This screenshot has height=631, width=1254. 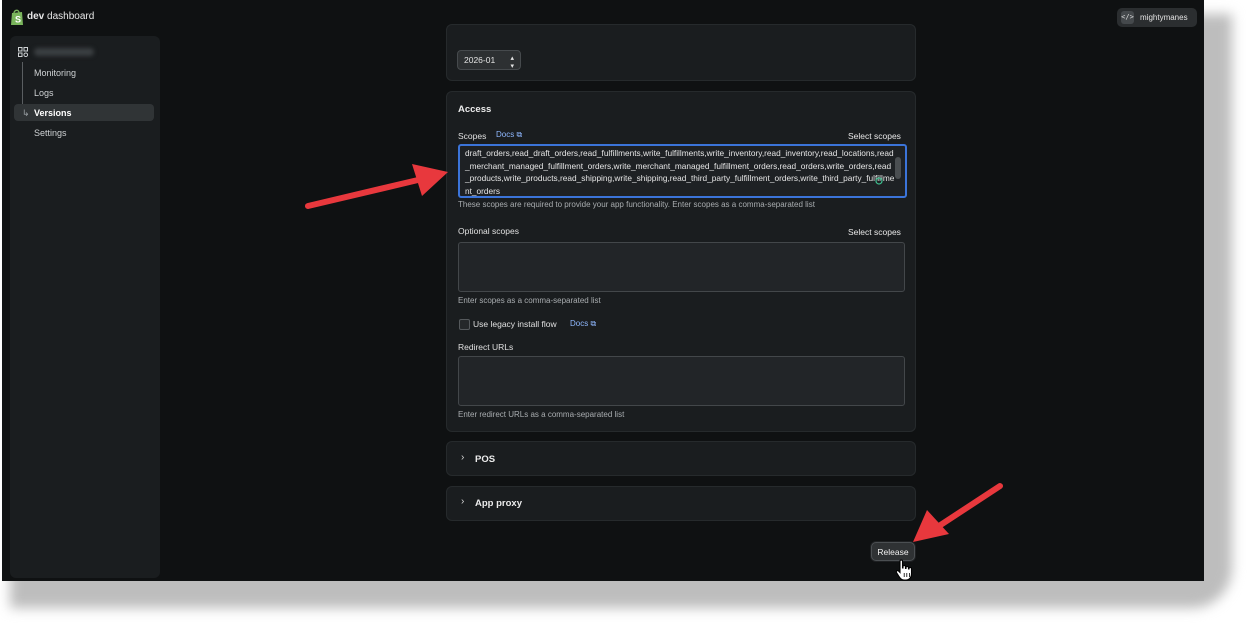 I want to click on scopes-scrollbar, so click(x=898, y=169).